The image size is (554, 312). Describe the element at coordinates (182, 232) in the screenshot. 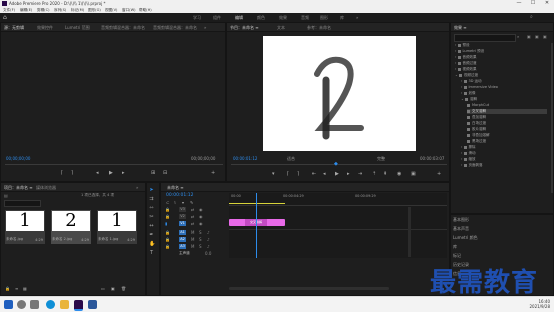

I see `track-target: A1` at that location.